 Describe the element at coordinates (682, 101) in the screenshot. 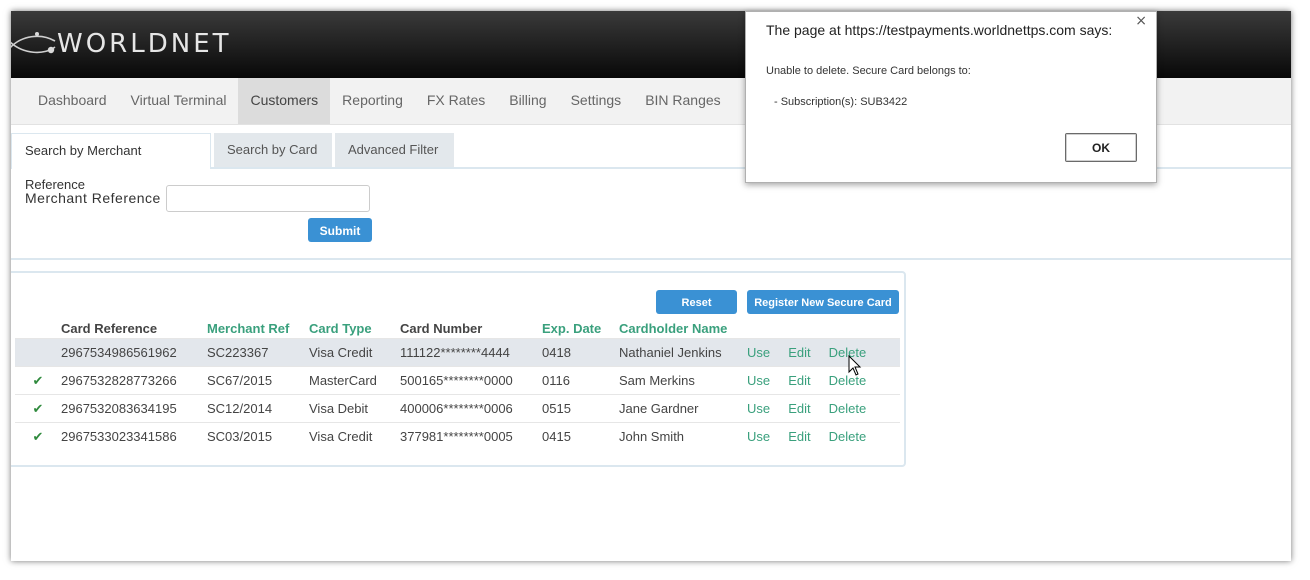

I see `nav-bin-ranges: BIN Ranges` at that location.